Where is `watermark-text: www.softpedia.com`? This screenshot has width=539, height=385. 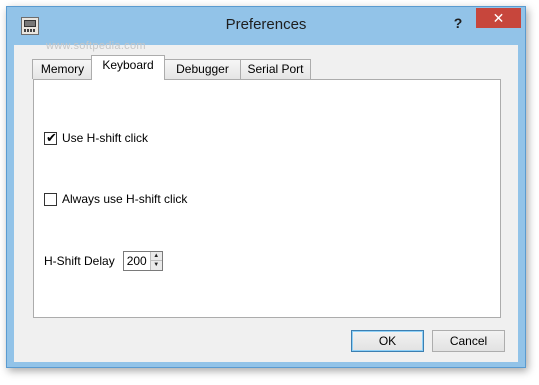 watermark-text: www.softpedia.com is located at coordinates (96, 46).